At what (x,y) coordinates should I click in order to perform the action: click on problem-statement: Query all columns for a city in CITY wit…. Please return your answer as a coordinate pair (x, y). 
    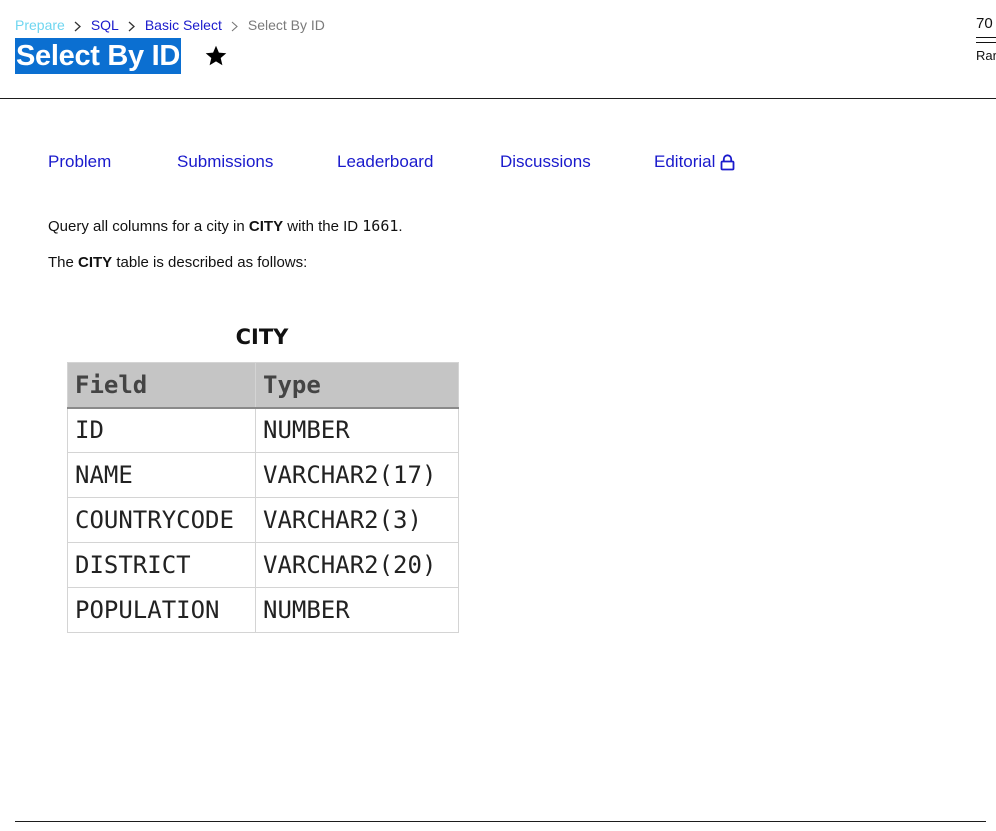
    Looking at the image, I should click on (225, 244).